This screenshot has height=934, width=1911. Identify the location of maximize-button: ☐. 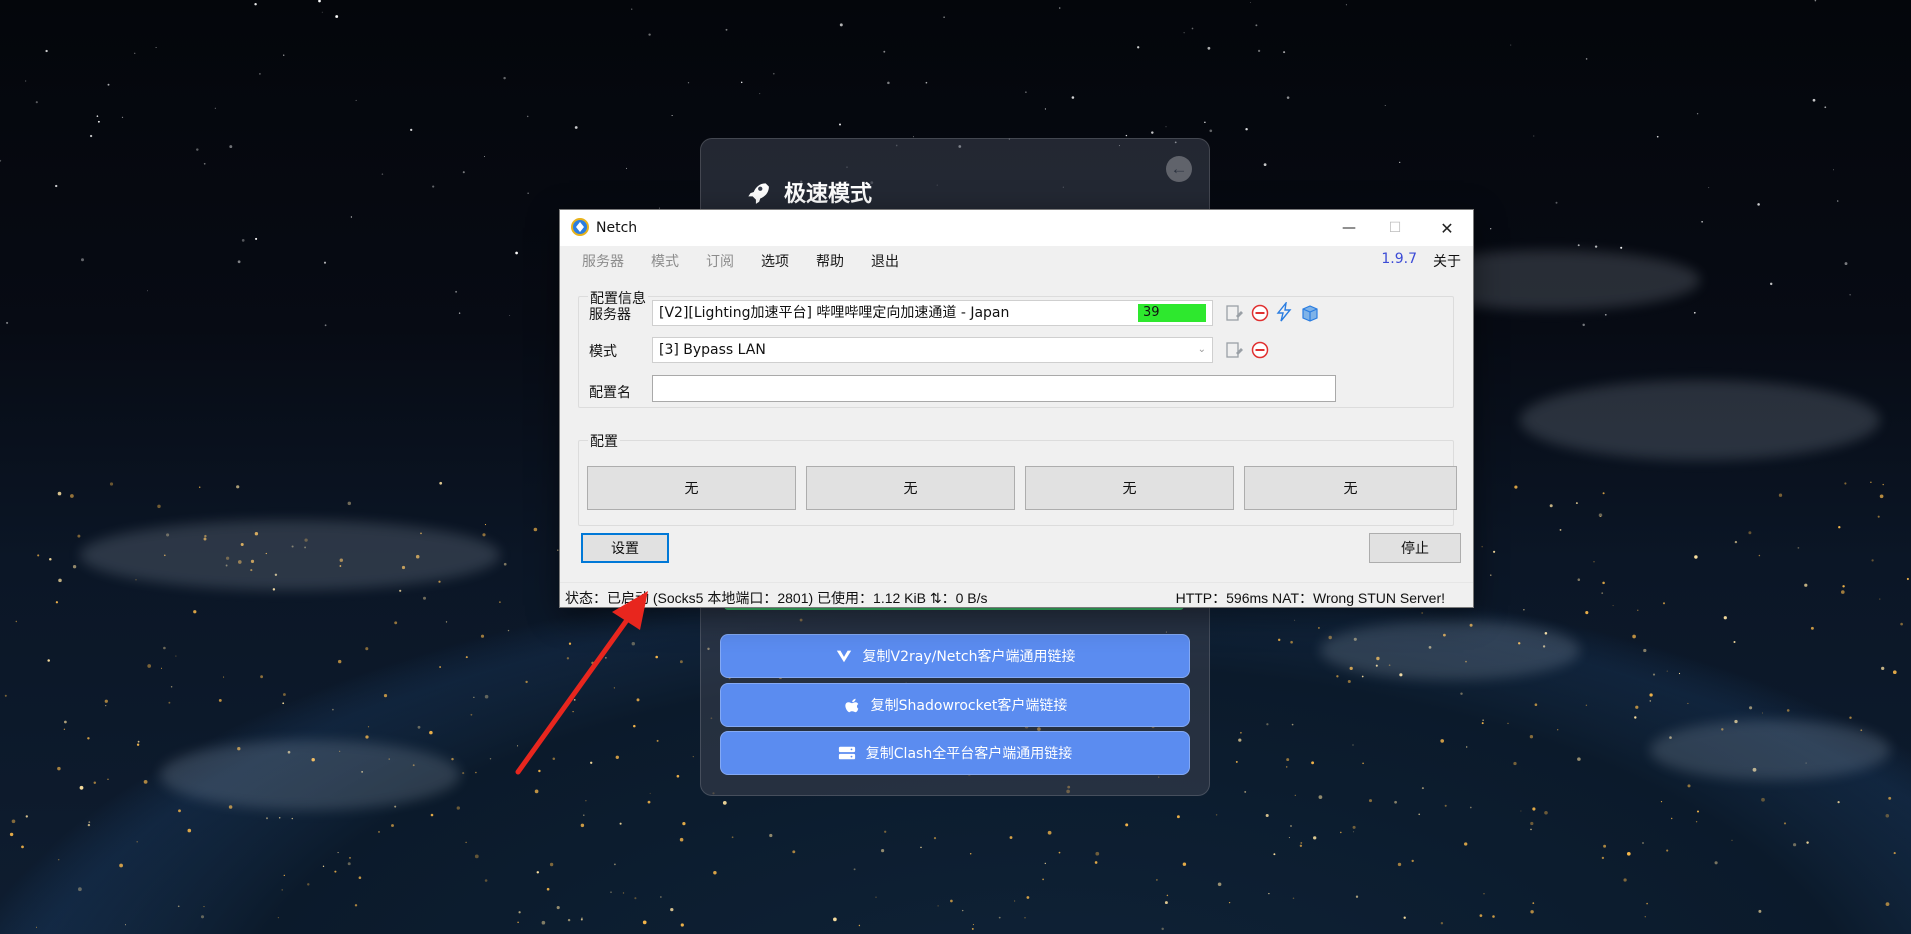
(1395, 228).